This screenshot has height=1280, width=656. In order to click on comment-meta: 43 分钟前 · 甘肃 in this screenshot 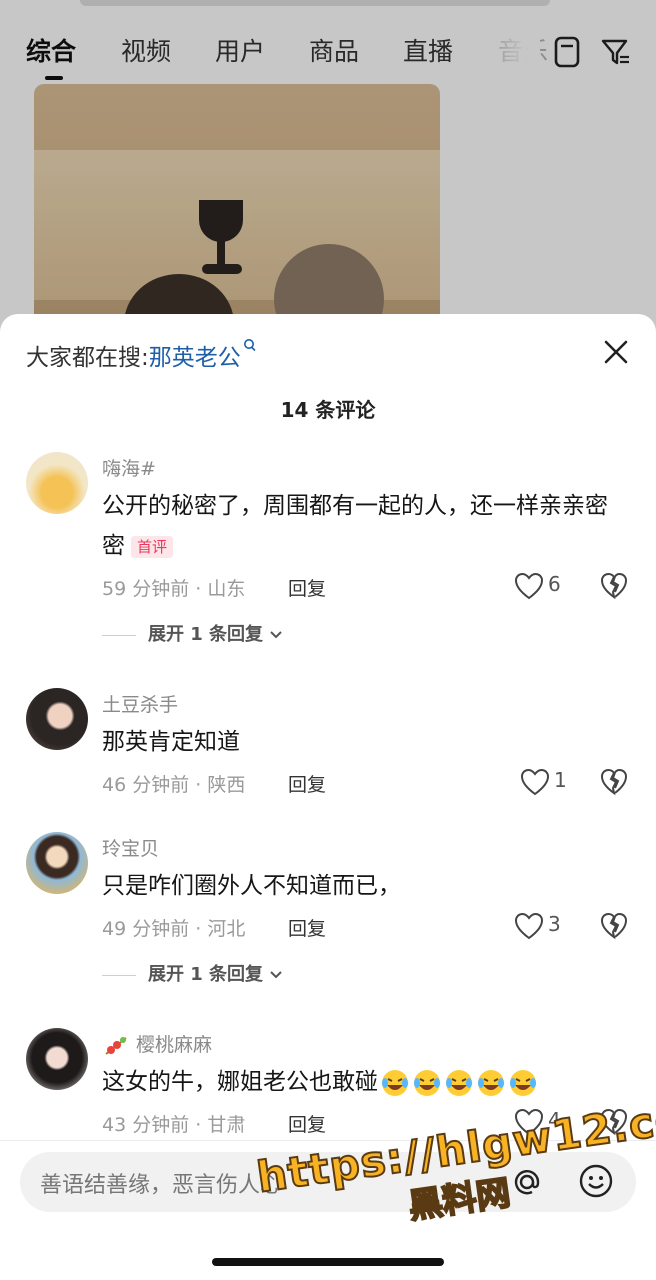, I will do `click(174, 1125)`.